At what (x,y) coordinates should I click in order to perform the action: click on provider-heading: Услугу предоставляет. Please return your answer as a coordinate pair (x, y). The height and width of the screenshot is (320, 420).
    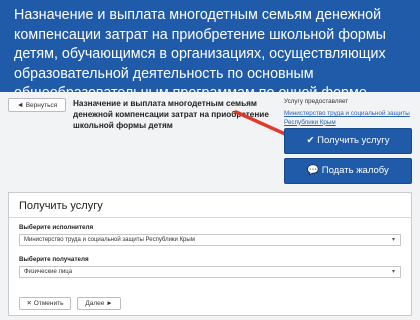
    Looking at the image, I should click on (316, 101).